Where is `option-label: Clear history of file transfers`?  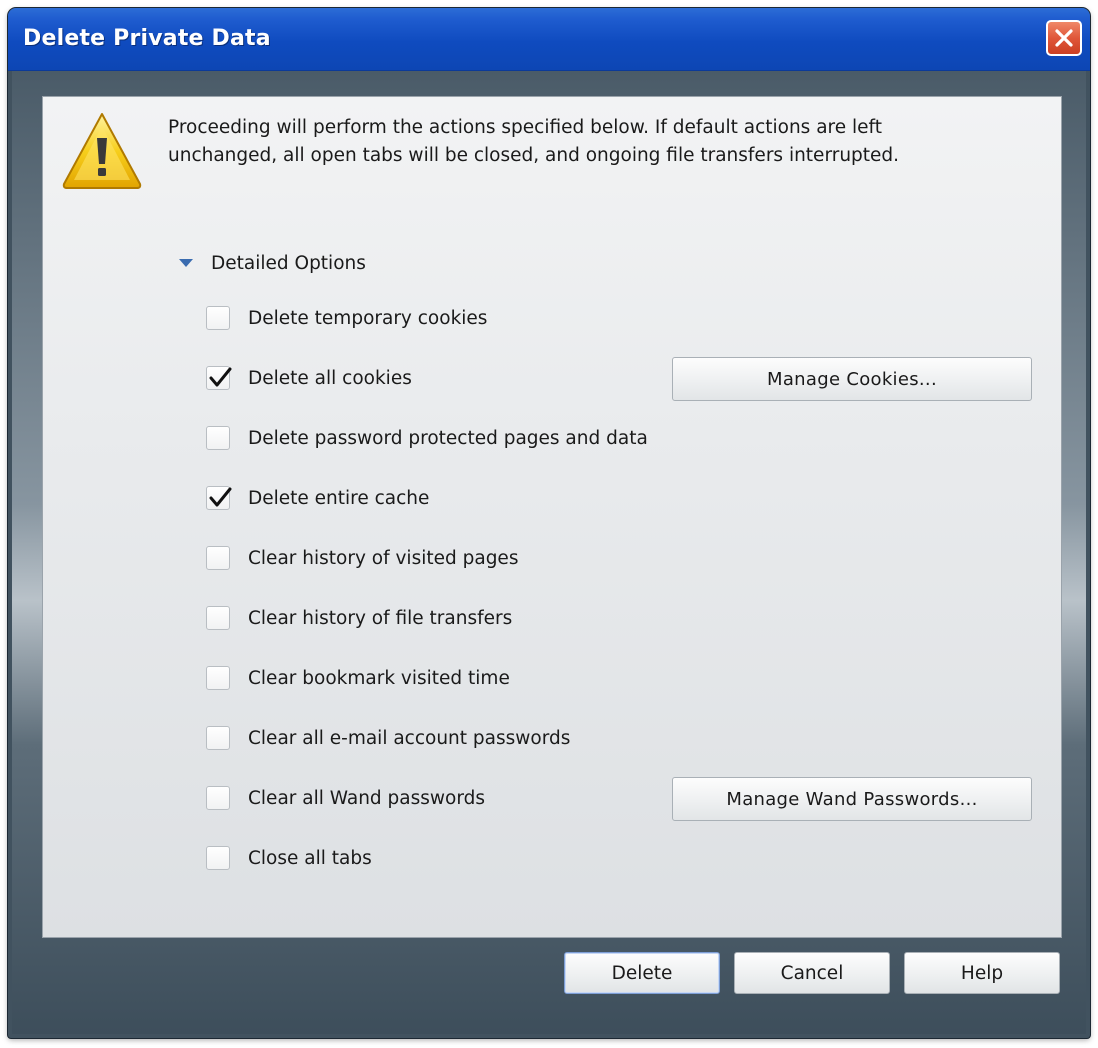
option-label: Clear history of file transfers is located at coordinates (380, 618).